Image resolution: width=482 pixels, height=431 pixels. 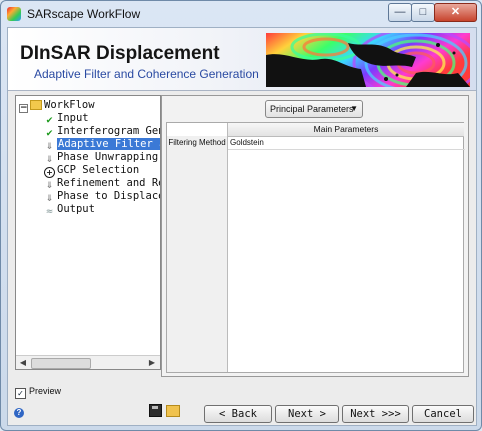 I want to click on tree-item-phase-to-displacement: ⇓ Phase to Displace, so click(x=102, y=197).